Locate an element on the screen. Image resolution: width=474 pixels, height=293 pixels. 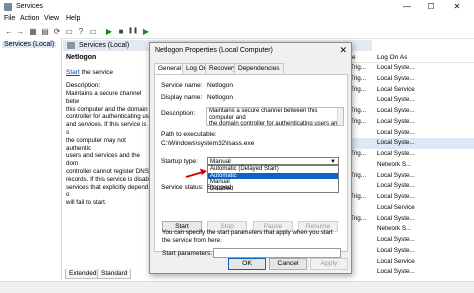
start-params-input is located at coordinates (277, 253).